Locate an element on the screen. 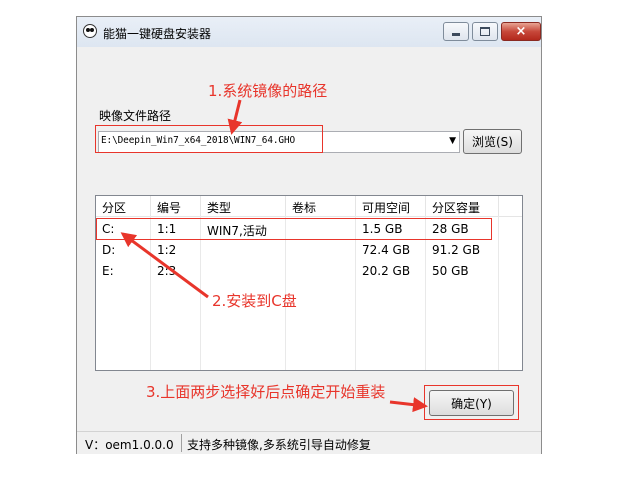 The image size is (640, 480). maximize-icon is located at coordinates (485, 31).